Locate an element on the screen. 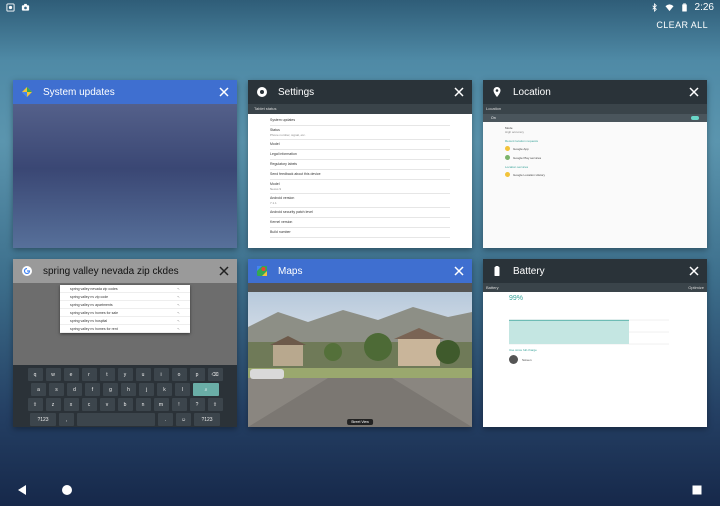 The height and width of the screenshot is (506, 720). key: g is located at coordinates (110, 389).